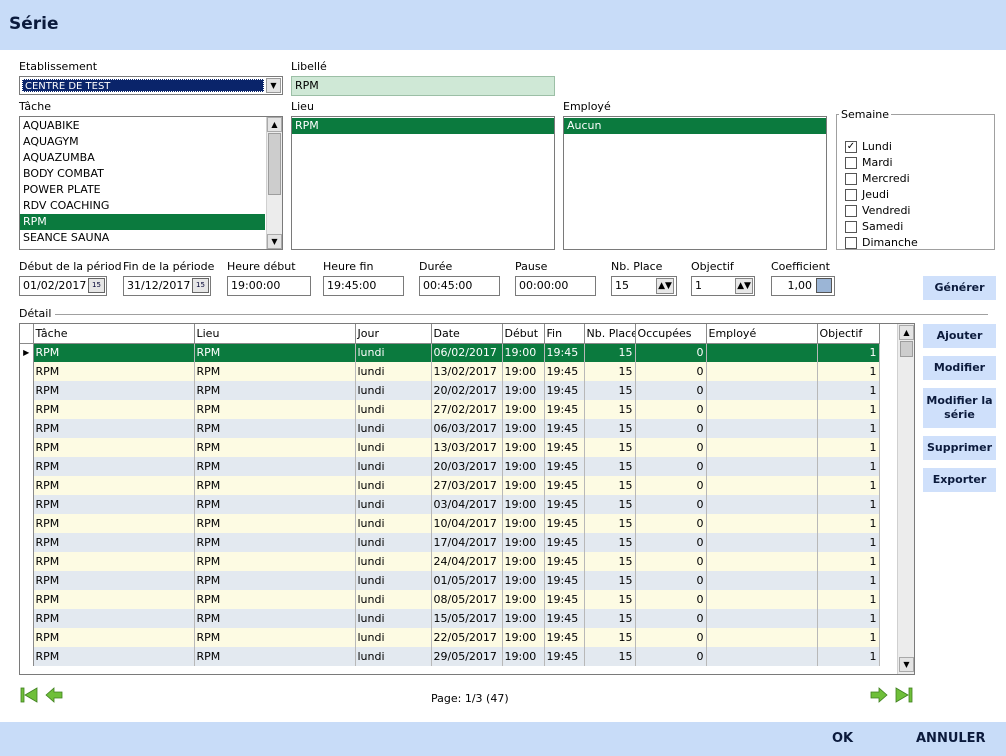 The width and height of the screenshot is (1006, 756). Describe the element at coordinates (273, 85) in the screenshot. I see `chevron-down-icon: ▼` at that location.